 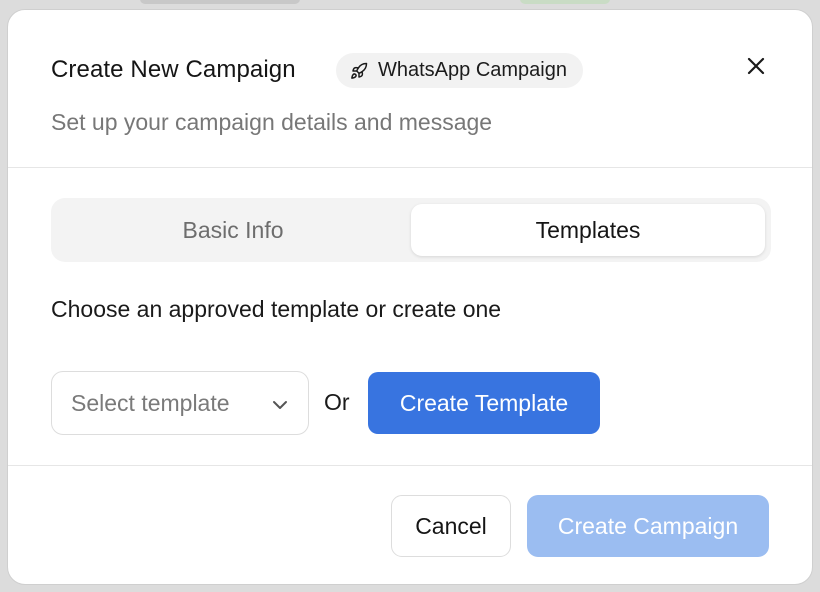 I want to click on tab-bar: Basic Info Templates, so click(x=411, y=230).